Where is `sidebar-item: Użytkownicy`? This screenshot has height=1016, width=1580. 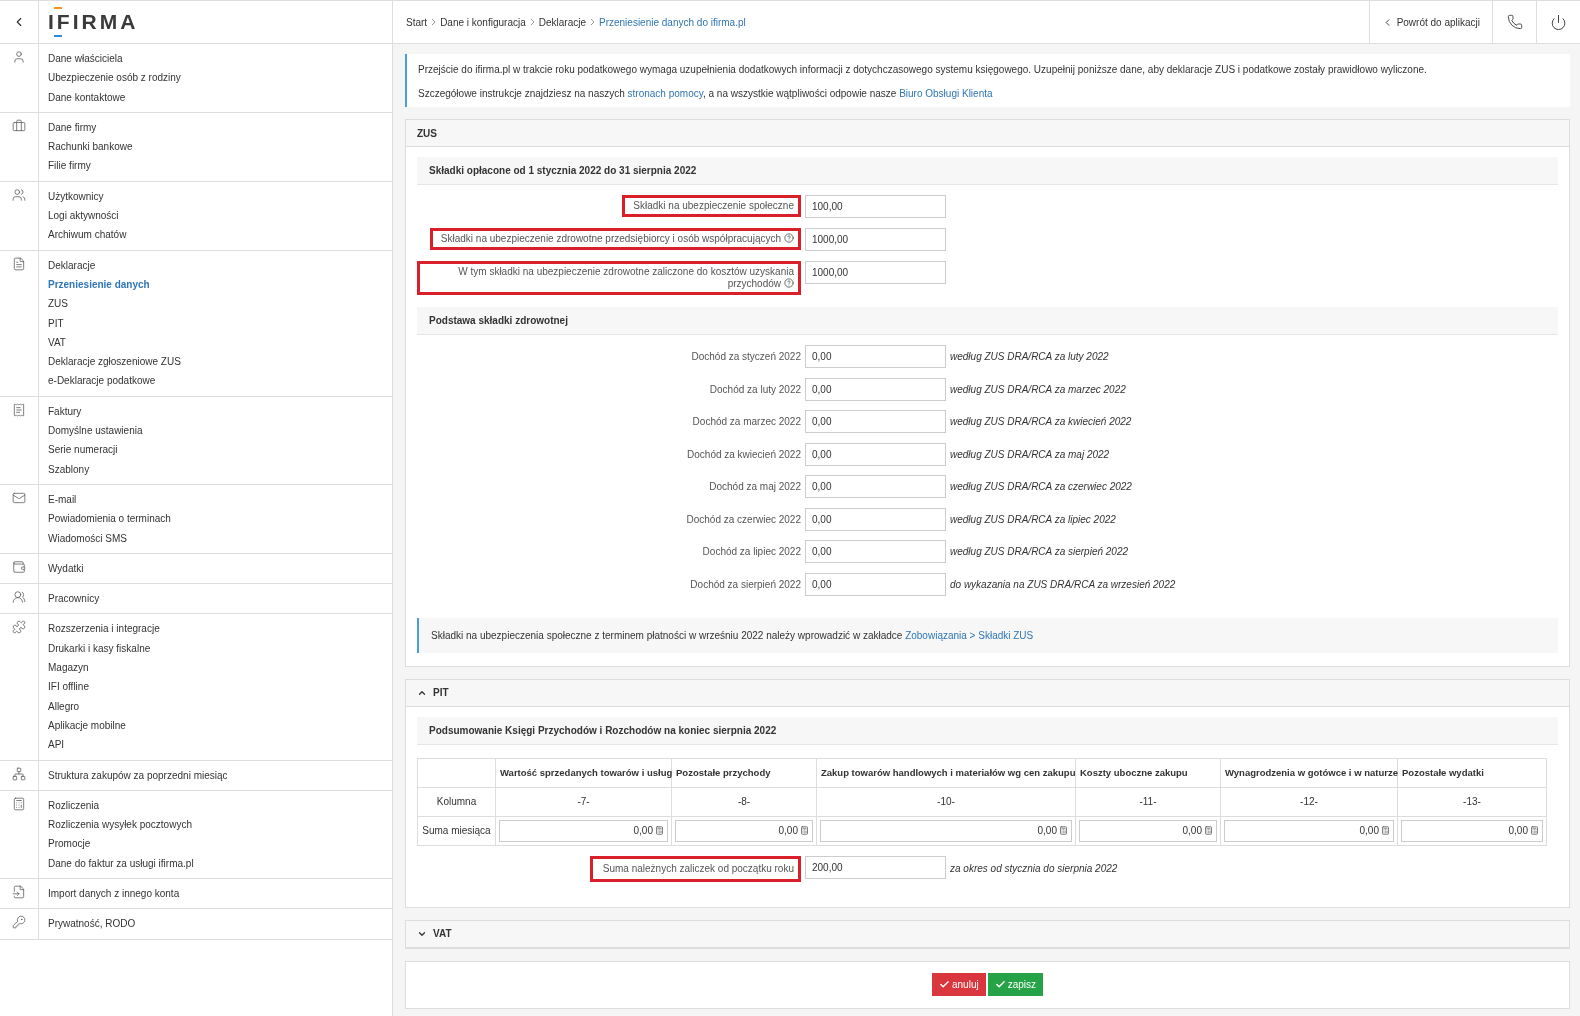
sidebar-item: Użytkownicy is located at coordinates (87, 196).